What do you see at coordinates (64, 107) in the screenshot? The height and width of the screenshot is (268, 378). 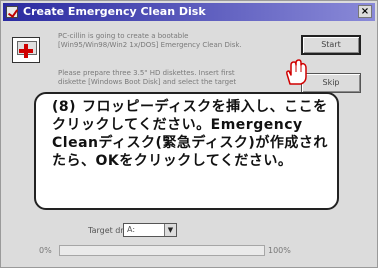 I see `callout-step-number: (8)` at bounding box center [64, 107].